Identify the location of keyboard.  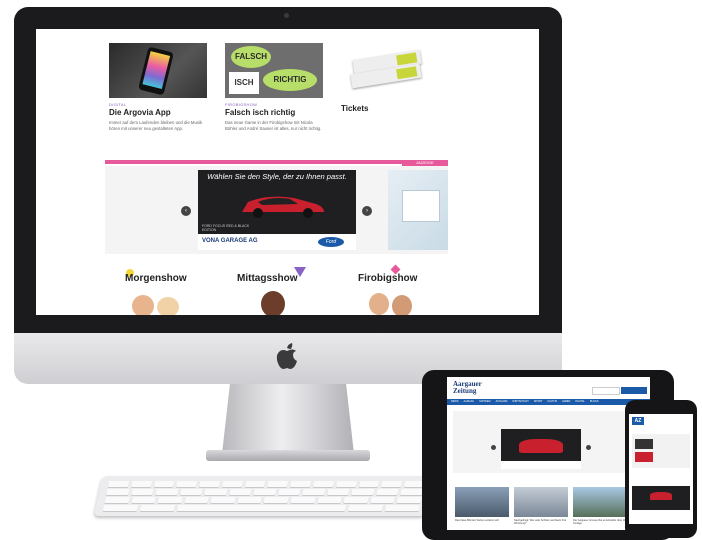
(264, 496).